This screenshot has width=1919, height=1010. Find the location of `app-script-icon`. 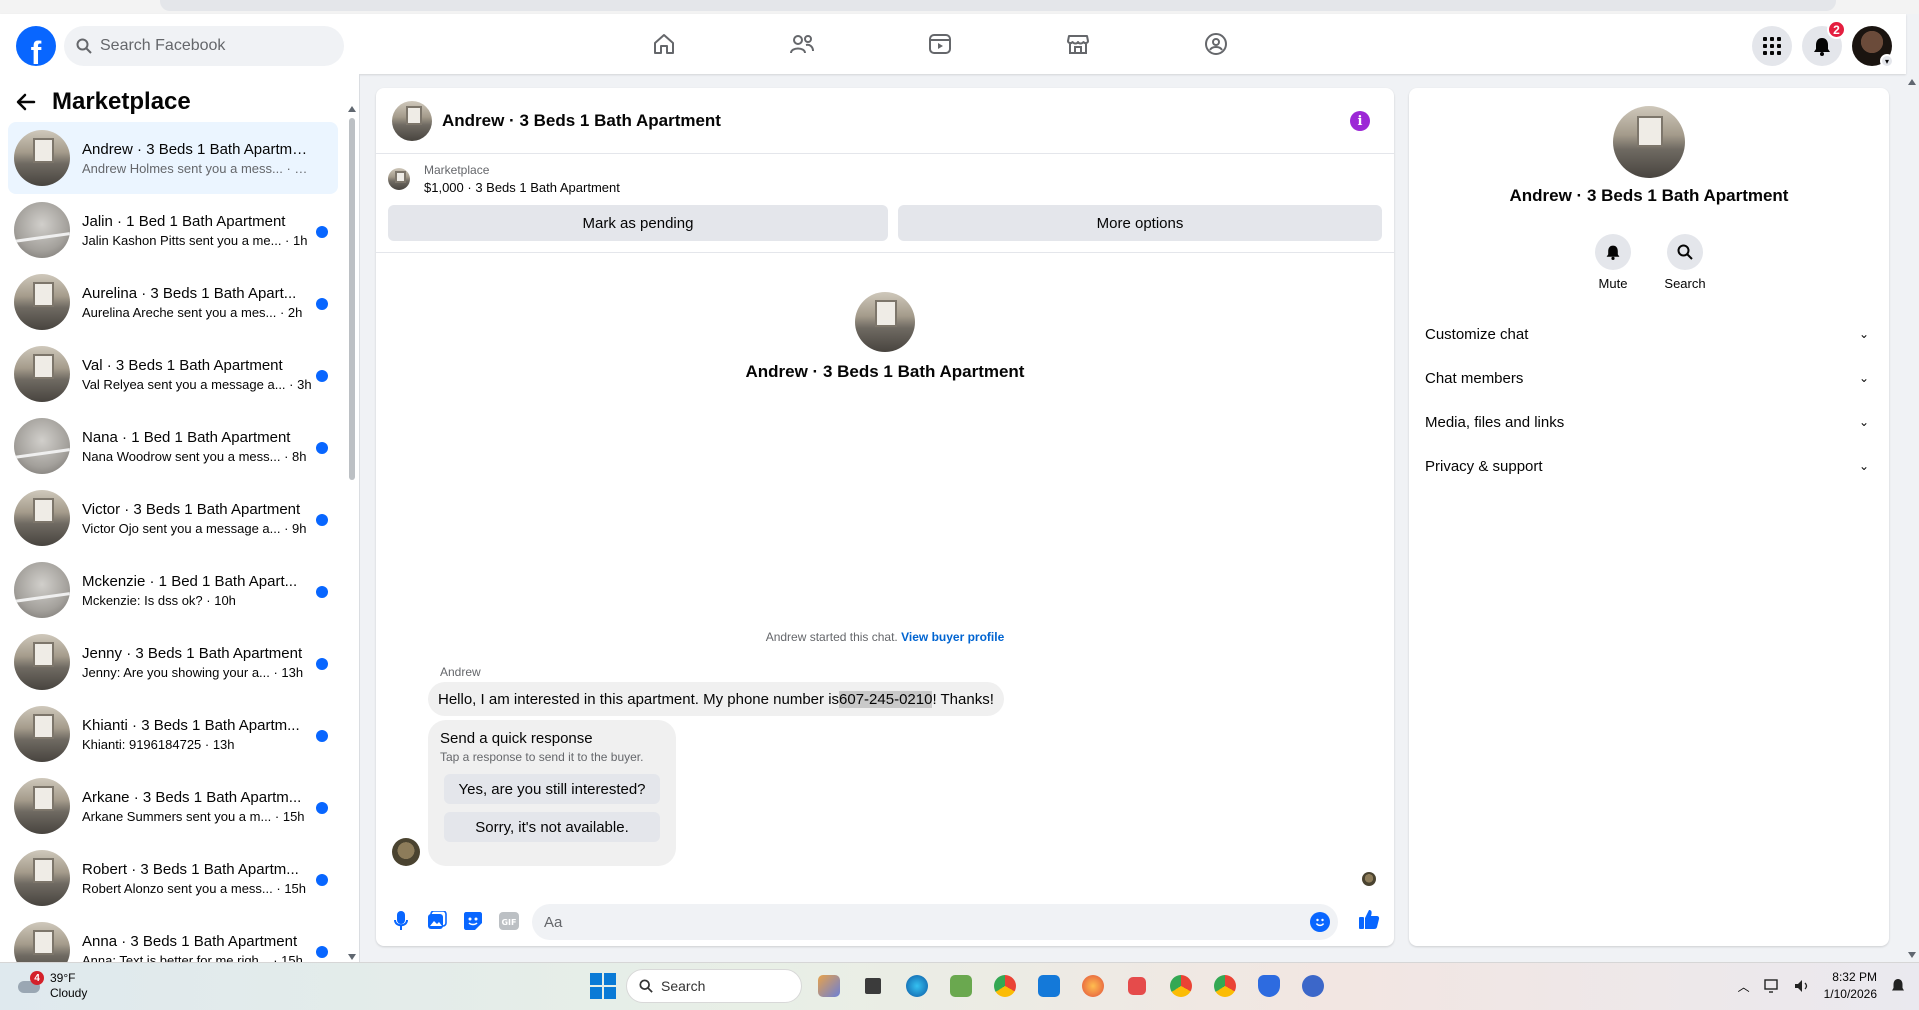

app-script-icon is located at coordinates (1049, 986).